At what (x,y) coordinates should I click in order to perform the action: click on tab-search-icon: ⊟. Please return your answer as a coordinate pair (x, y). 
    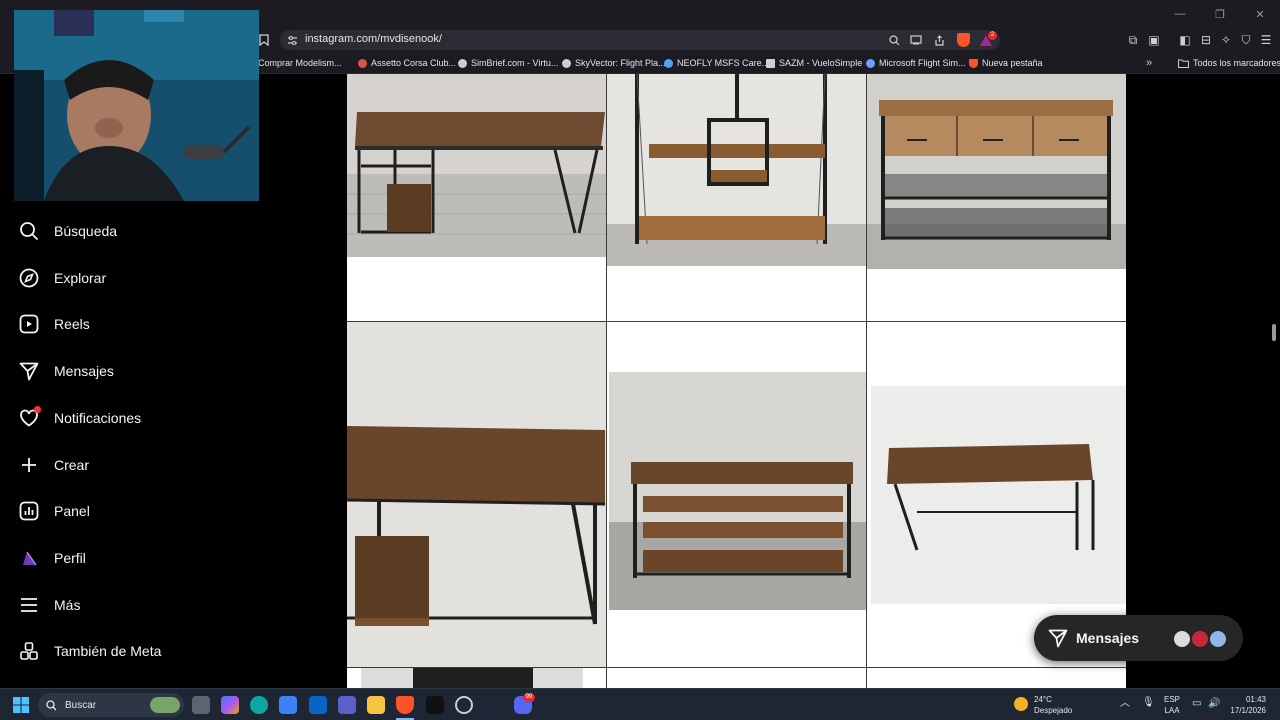
    Looking at the image, I should click on (1206, 40).